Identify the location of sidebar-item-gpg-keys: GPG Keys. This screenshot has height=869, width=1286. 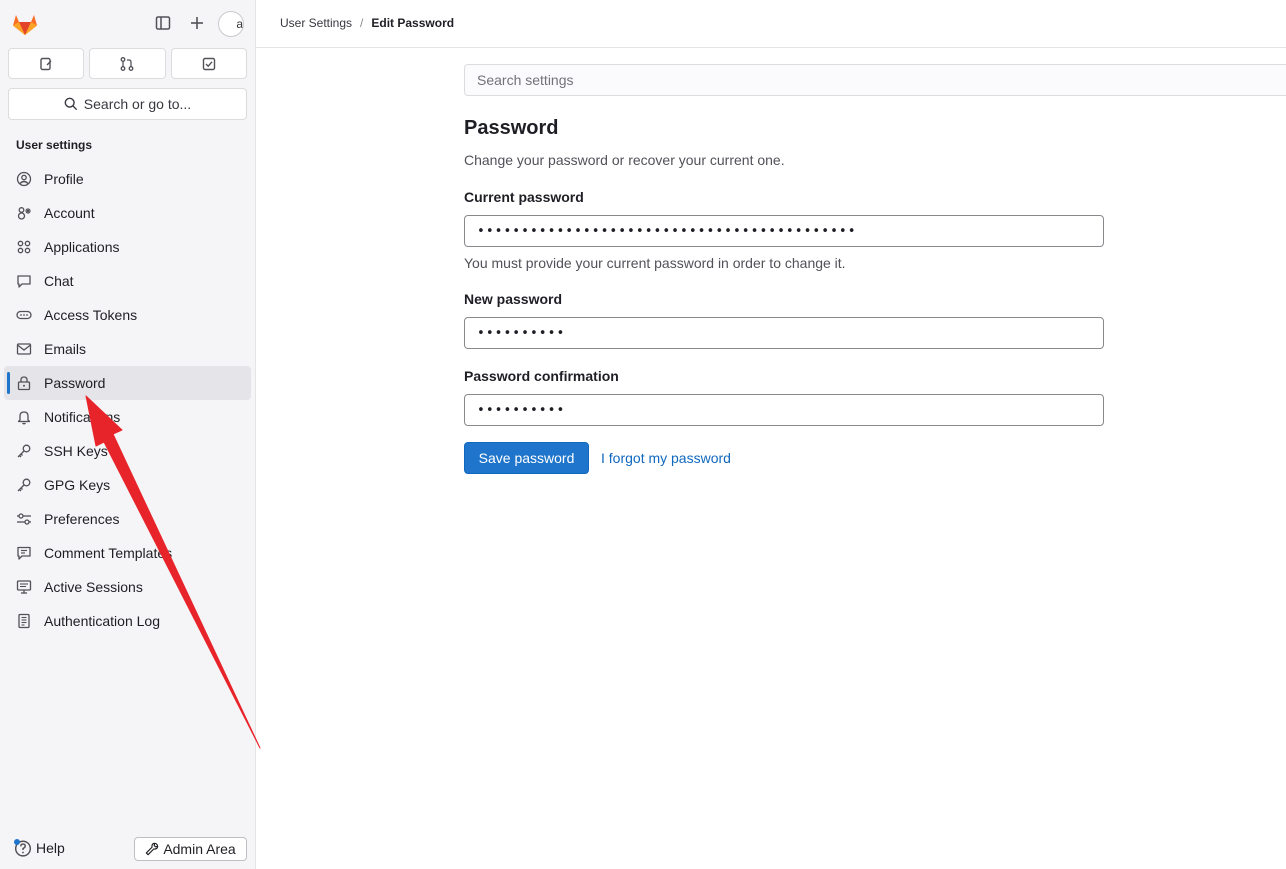
(127, 485).